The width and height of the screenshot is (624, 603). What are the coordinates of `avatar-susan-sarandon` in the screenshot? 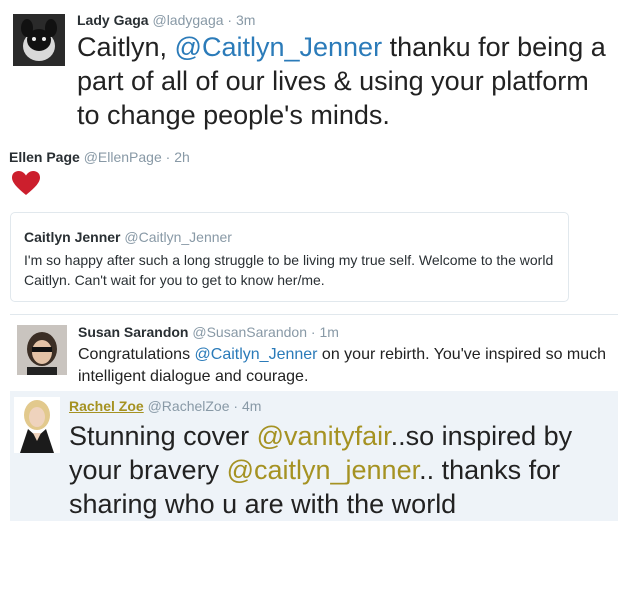 It's located at (42, 350).